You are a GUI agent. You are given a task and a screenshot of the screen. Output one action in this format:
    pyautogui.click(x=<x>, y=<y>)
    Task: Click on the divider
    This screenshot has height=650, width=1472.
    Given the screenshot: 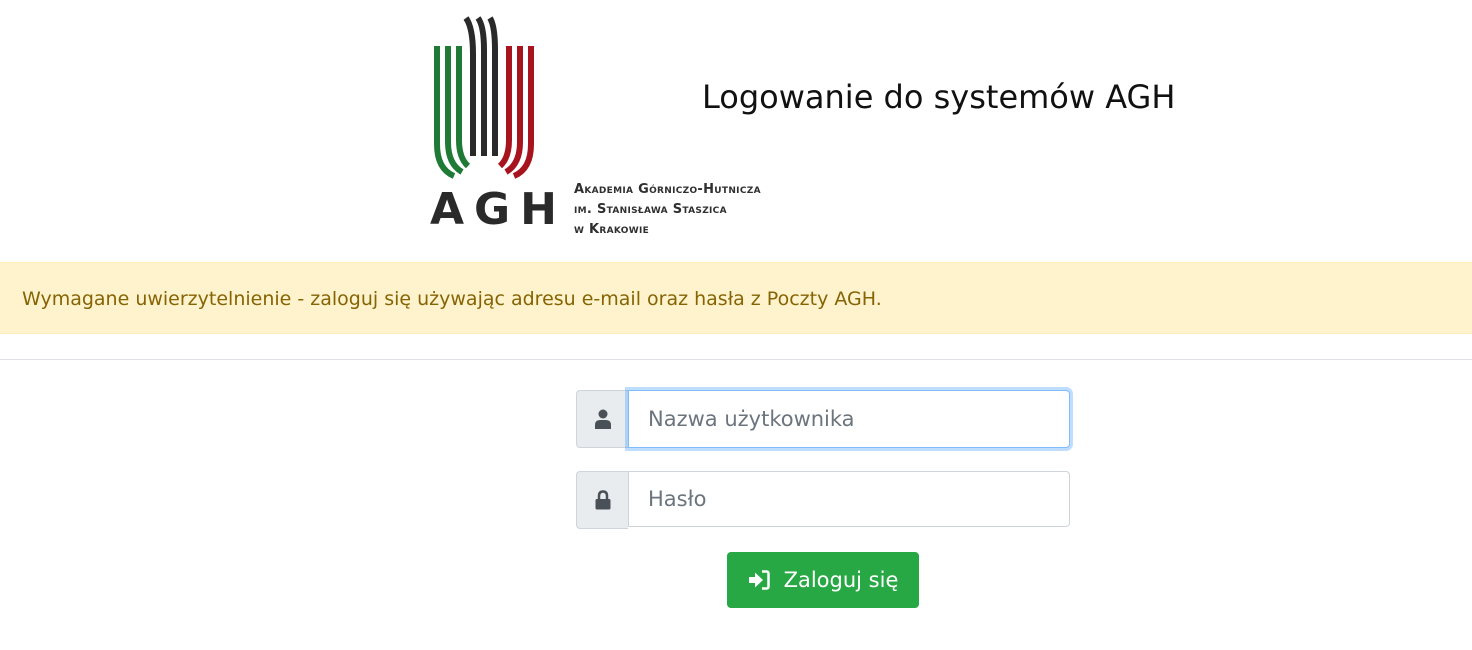 What is the action you would take?
    pyautogui.click(x=736, y=359)
    